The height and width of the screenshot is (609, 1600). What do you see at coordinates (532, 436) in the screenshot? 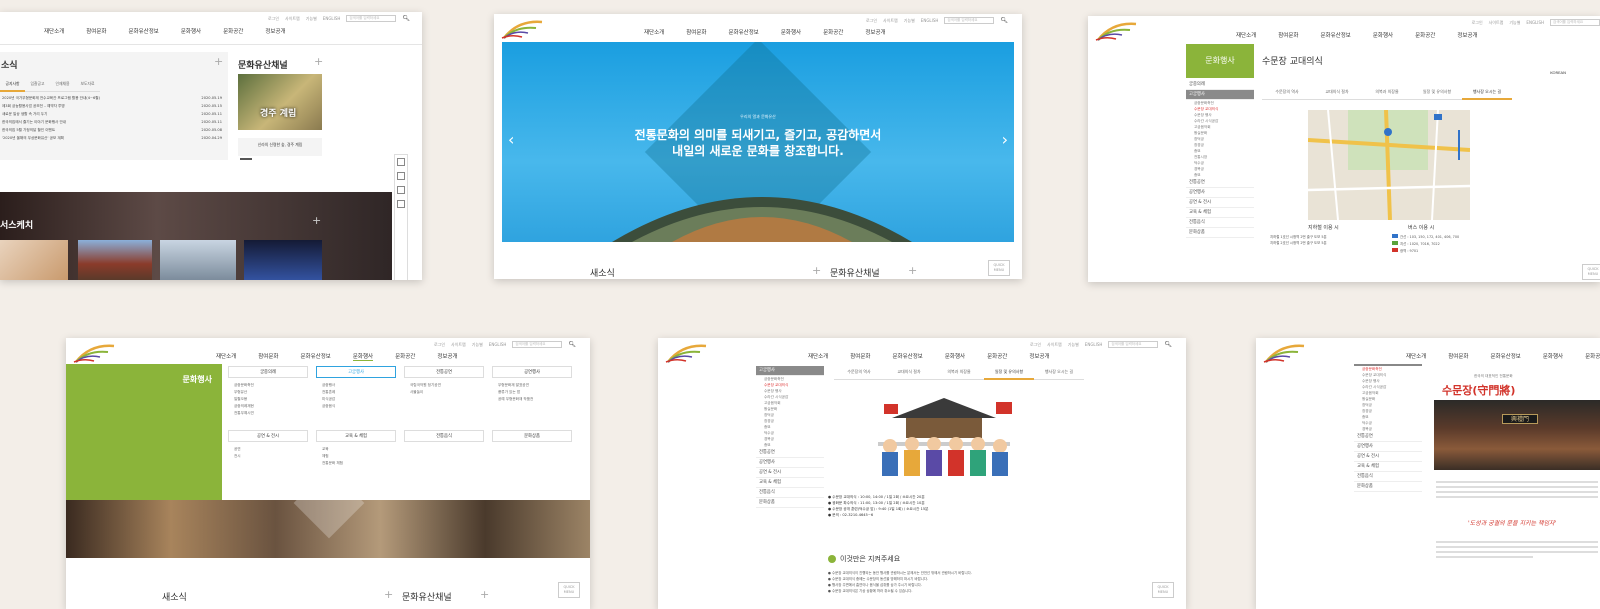
I see `mega-column-head: 문화상품` at bounding box center [532, 436].